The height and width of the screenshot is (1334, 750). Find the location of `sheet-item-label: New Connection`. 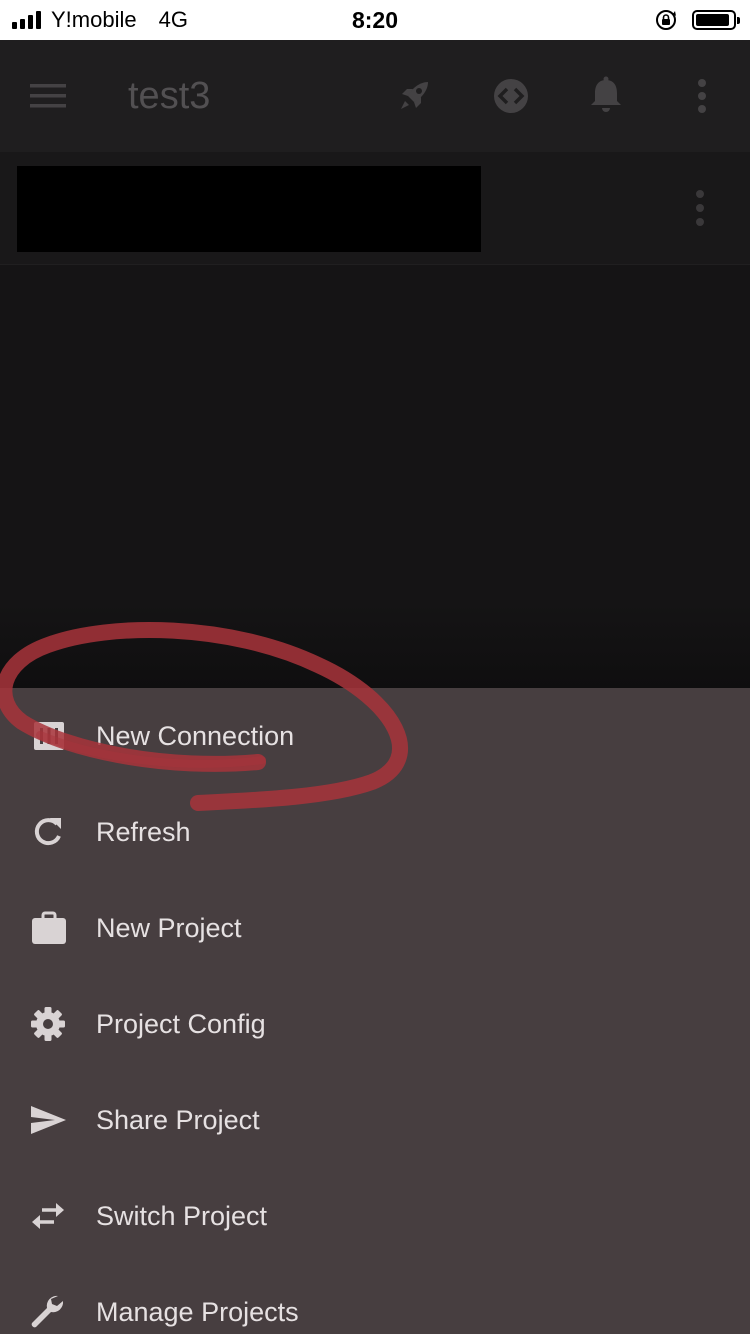

sheet-item-label: New Connection is located at coordinates (195, 736).